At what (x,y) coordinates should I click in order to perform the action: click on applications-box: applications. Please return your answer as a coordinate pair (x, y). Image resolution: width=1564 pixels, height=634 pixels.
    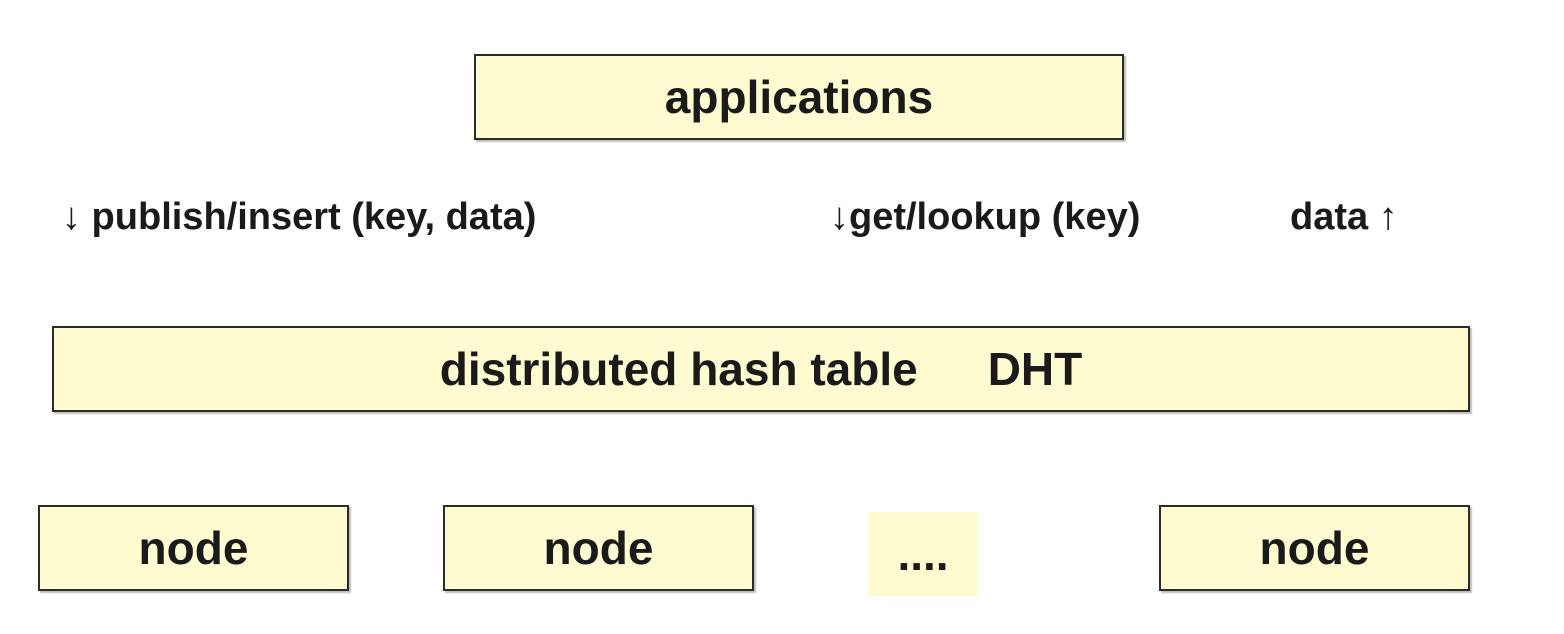
    Looking at the image, I should click on (799, 97).